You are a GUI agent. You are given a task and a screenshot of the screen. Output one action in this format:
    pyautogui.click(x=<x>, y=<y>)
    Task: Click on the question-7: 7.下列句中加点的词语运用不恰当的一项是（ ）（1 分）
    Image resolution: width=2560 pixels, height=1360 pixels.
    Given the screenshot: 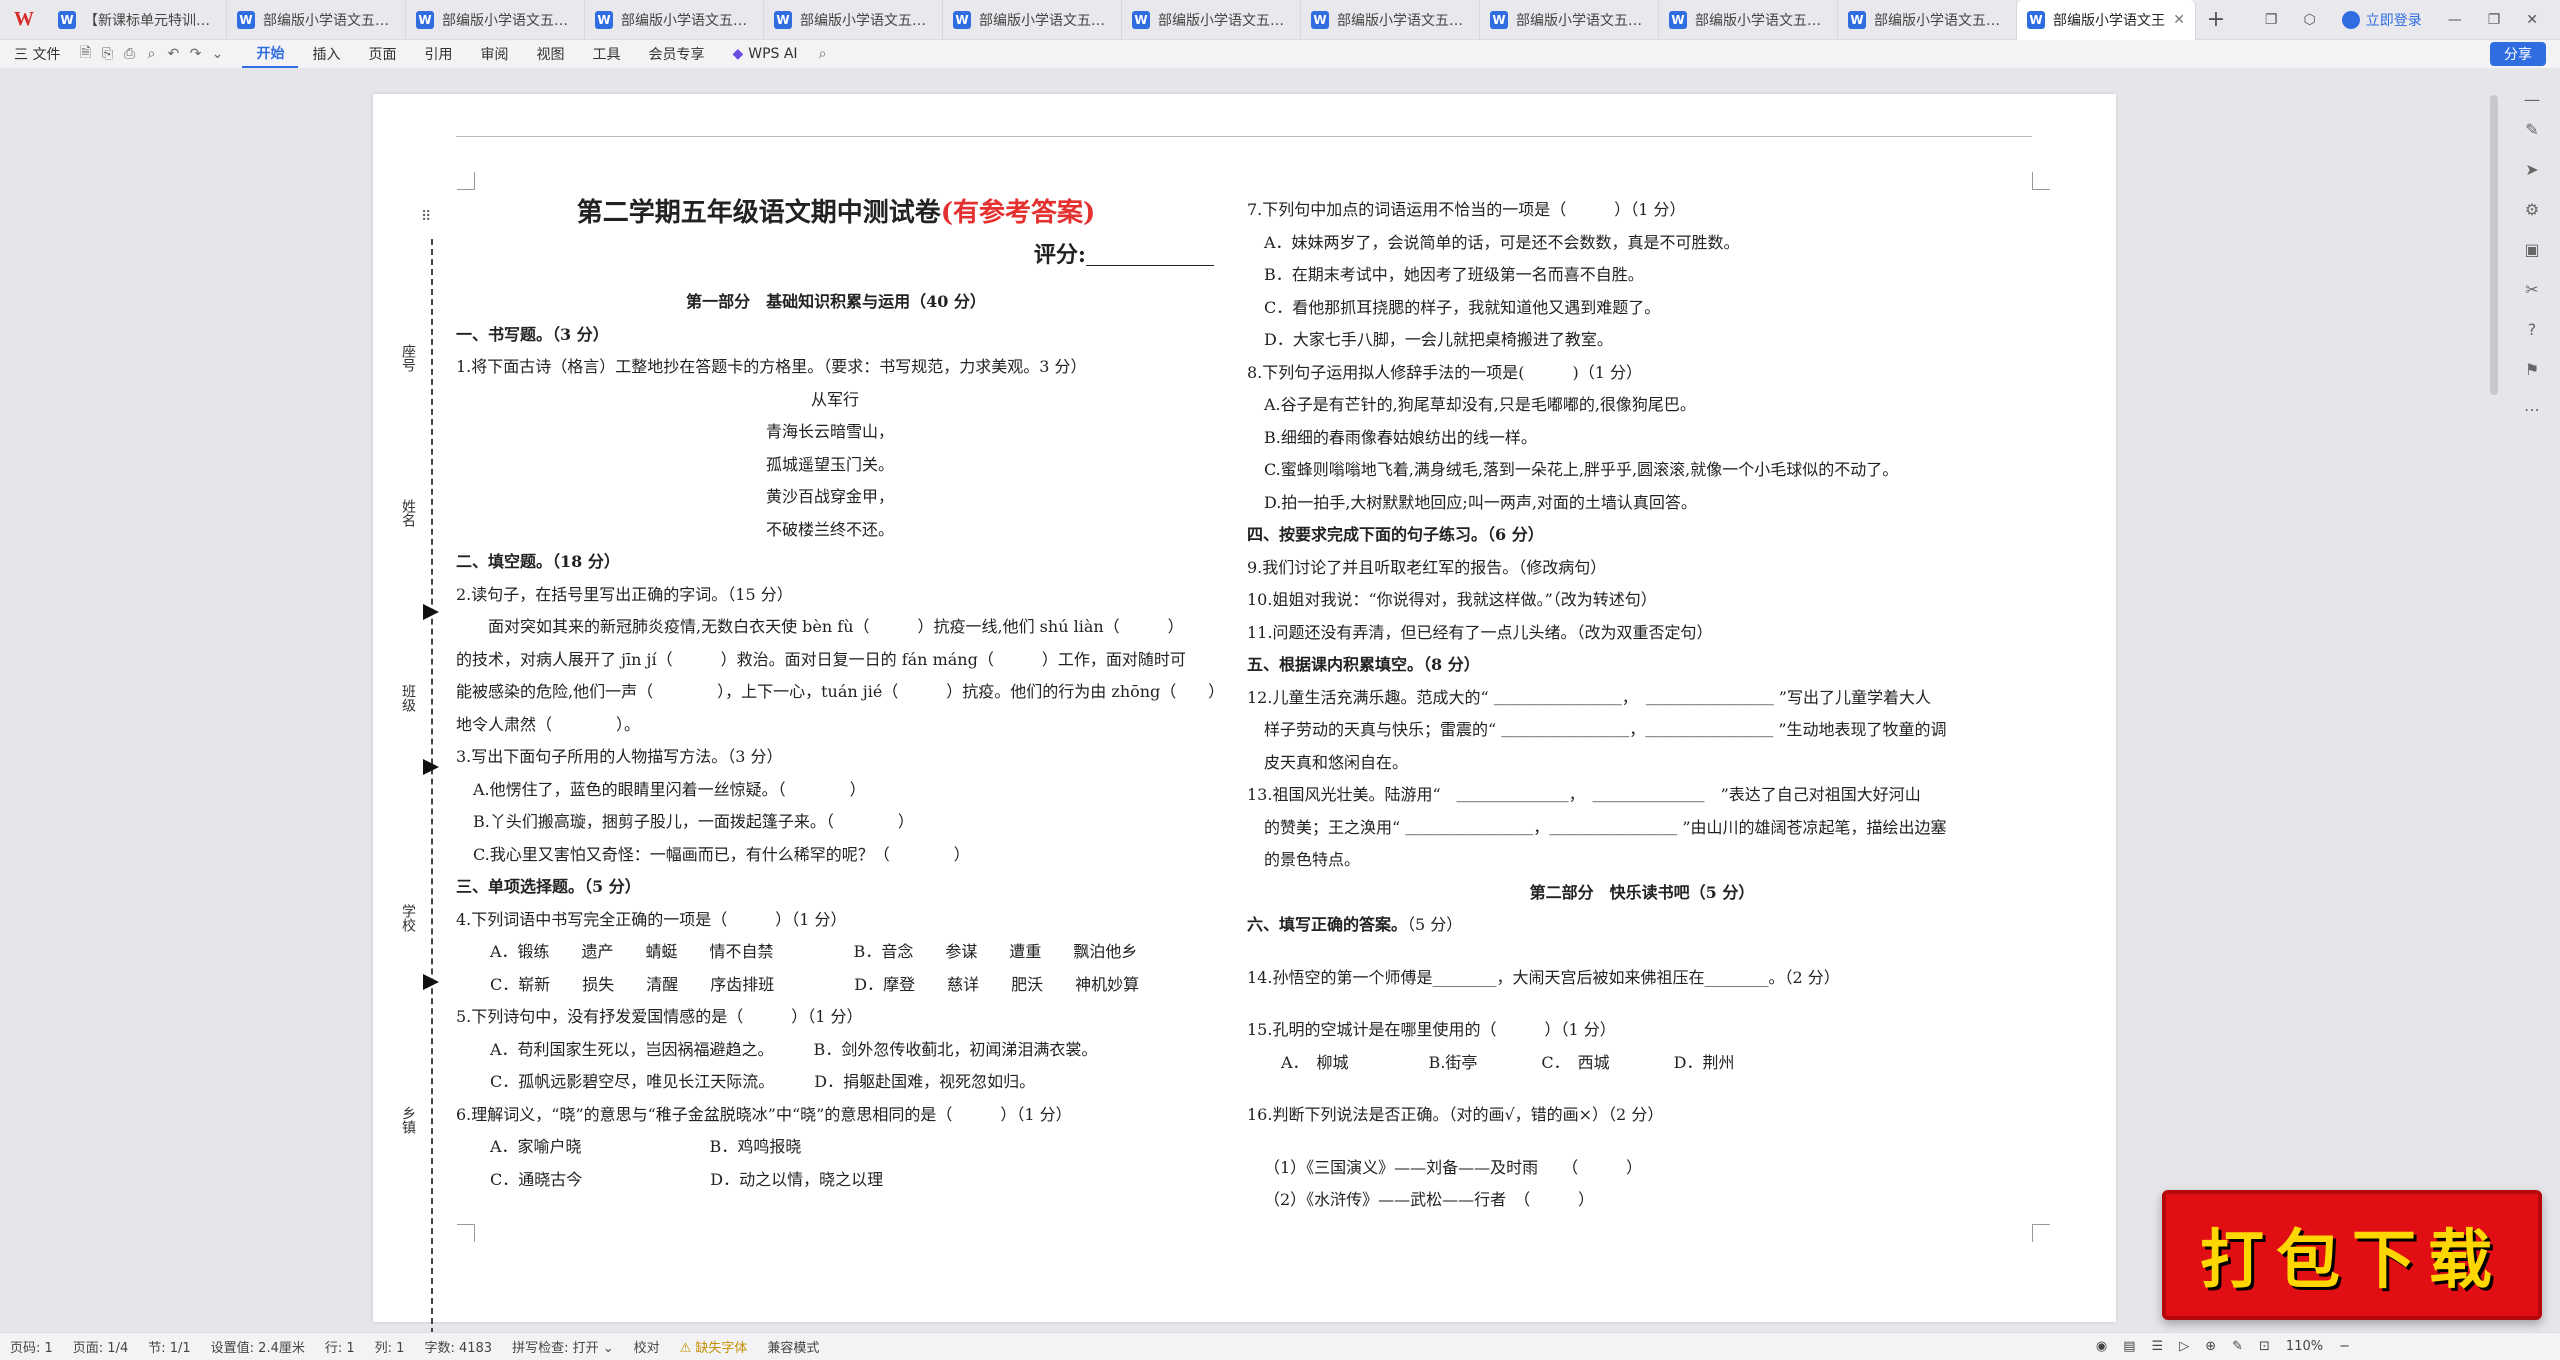 What is the action you would take?
    pyautogui.click(x=1466, y=209)
    